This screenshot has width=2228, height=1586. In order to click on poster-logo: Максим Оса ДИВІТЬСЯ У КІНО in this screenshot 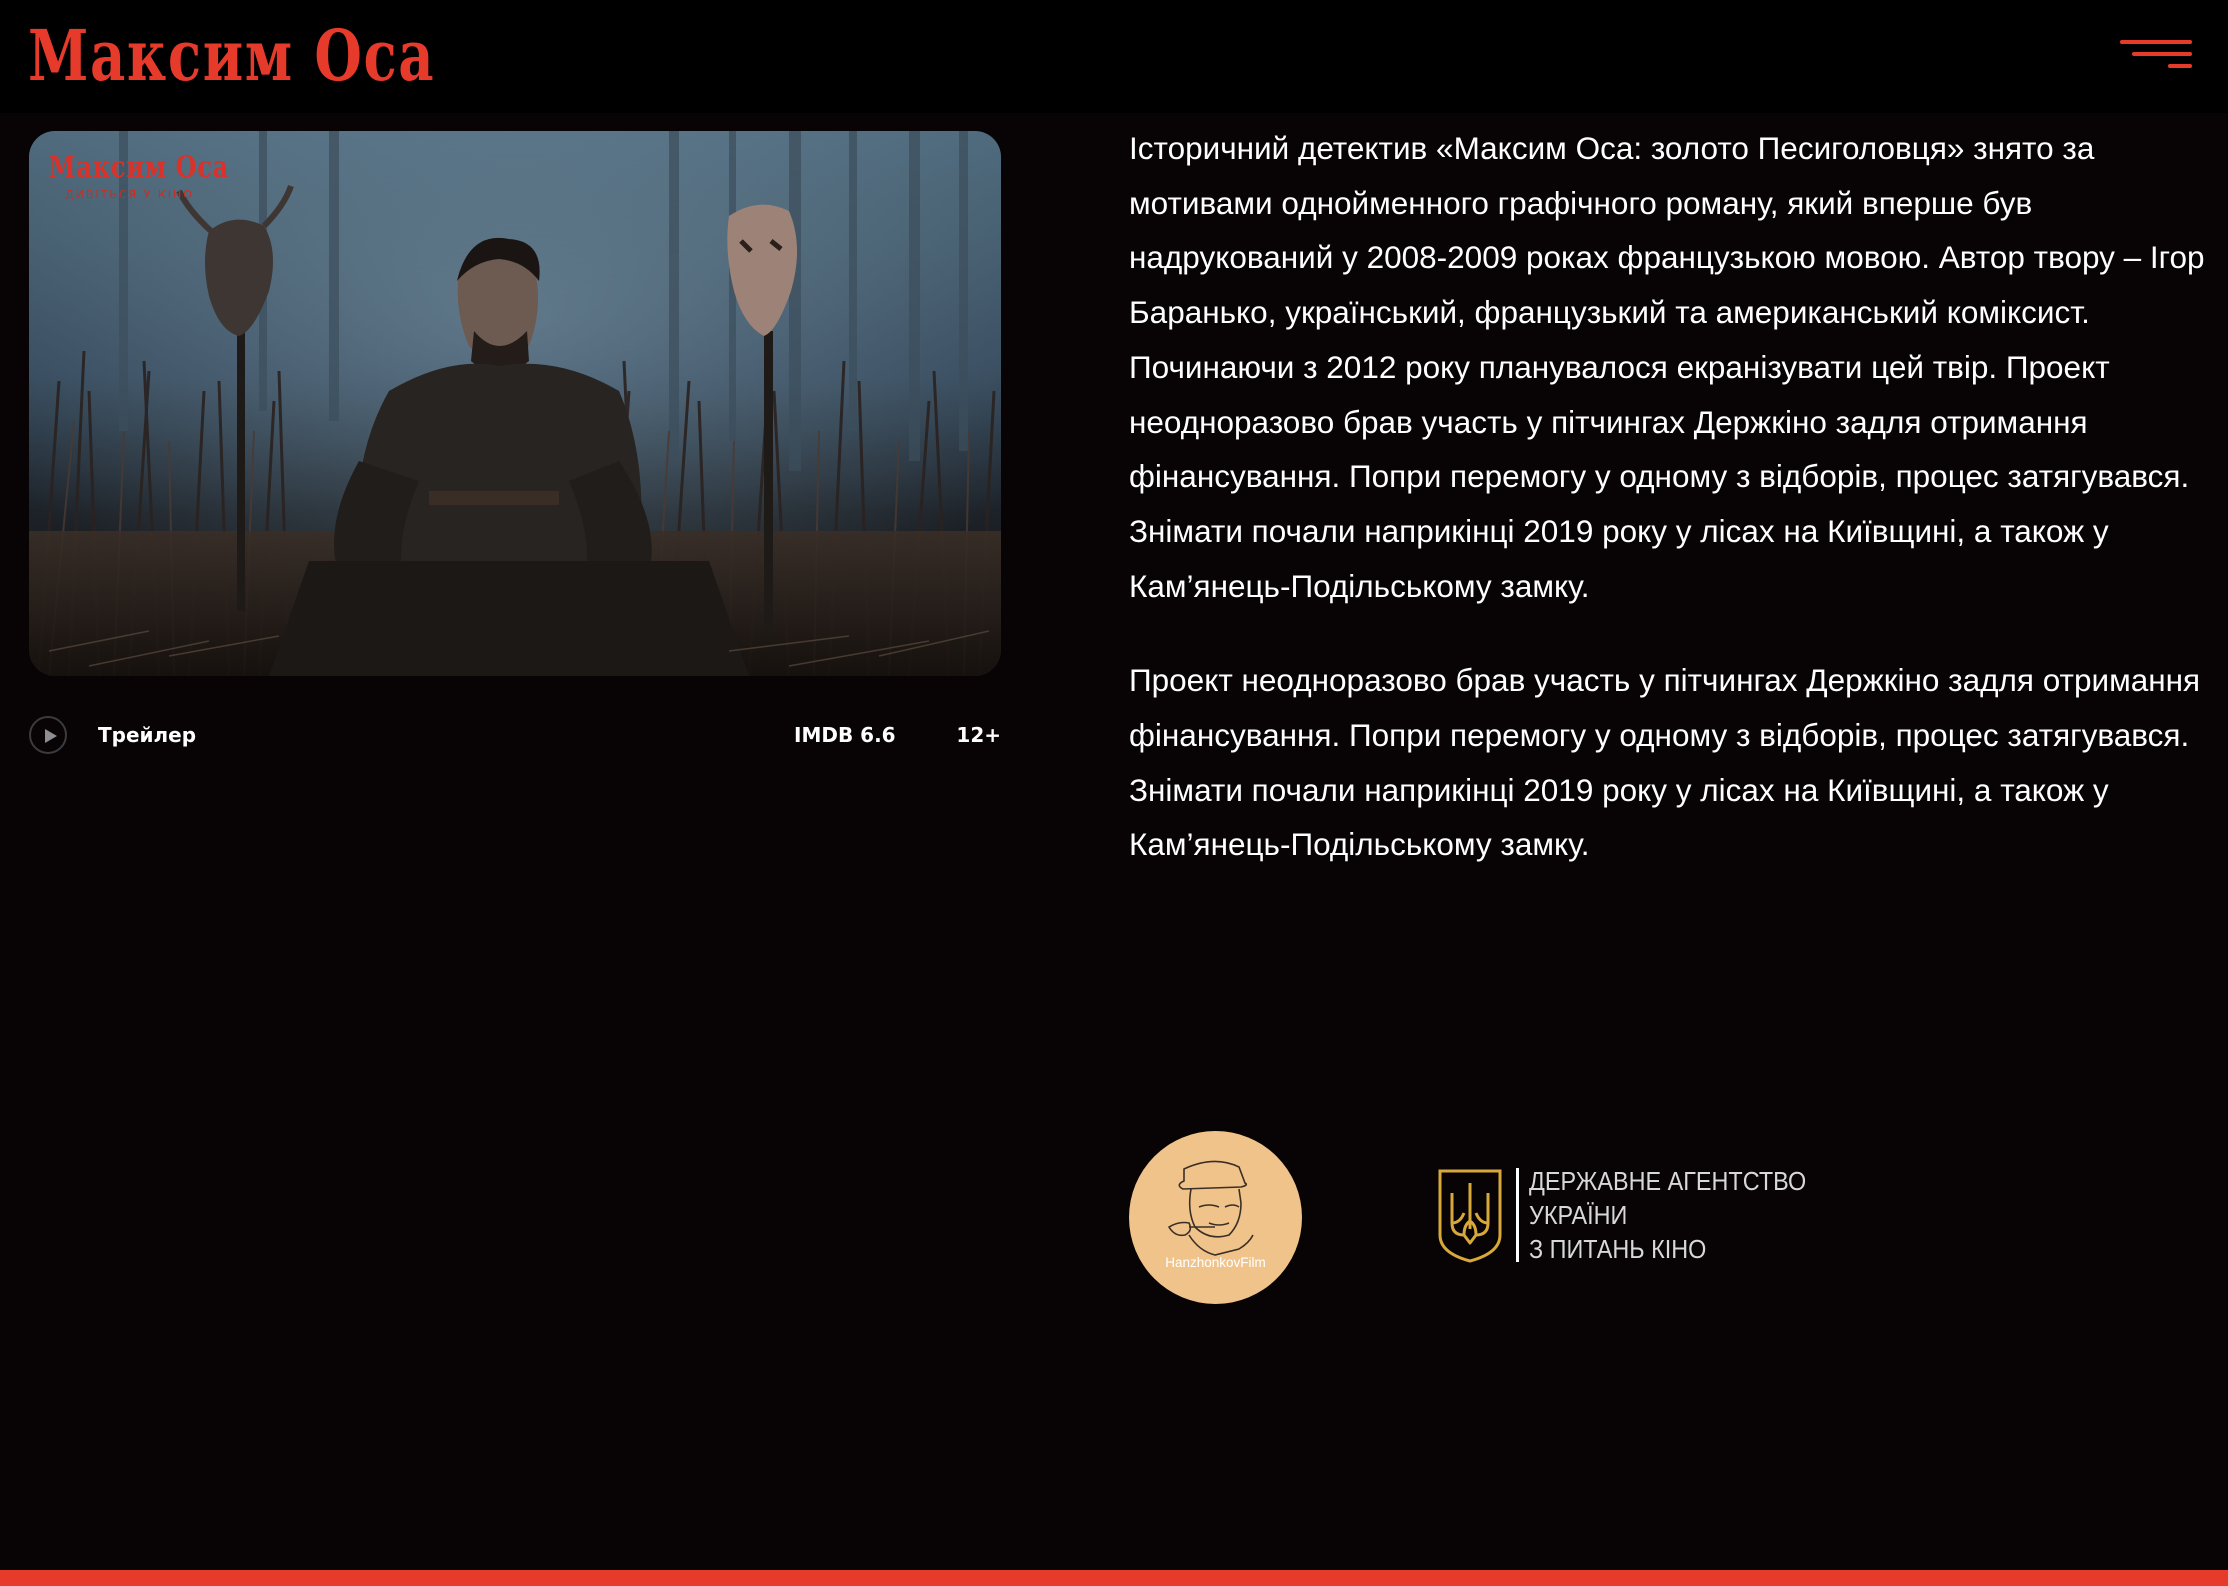, I will do `click(161, 175)`.